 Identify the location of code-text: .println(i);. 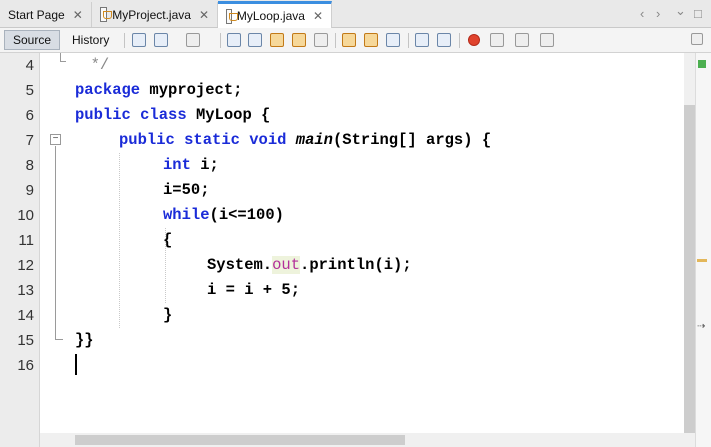
(356, 265).